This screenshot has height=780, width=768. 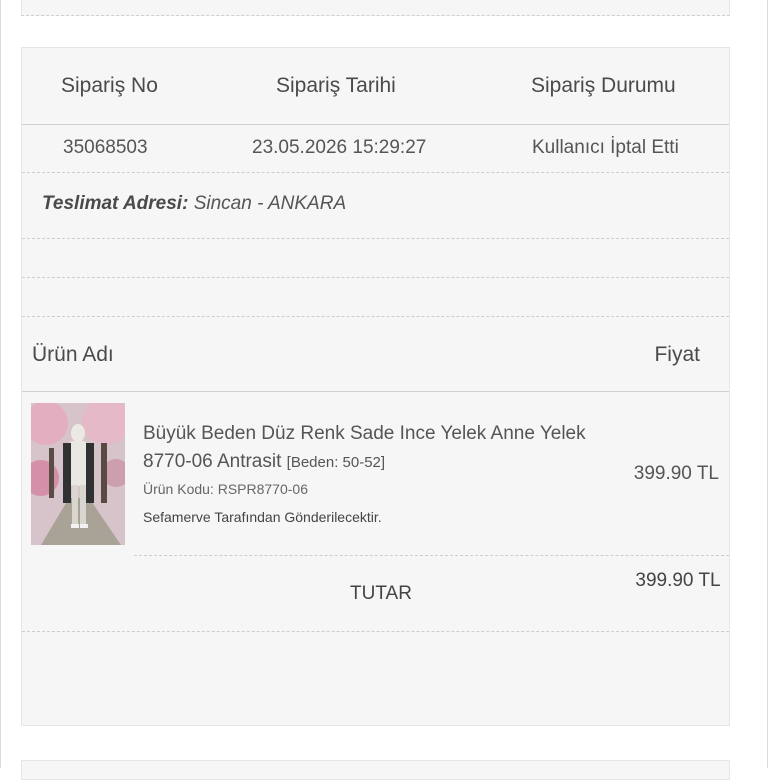 What do you see at coordinates (603, 85) in the screenshot?
I see `order-status-header: Sipariş Durumu` at bounding box center [603, 85].